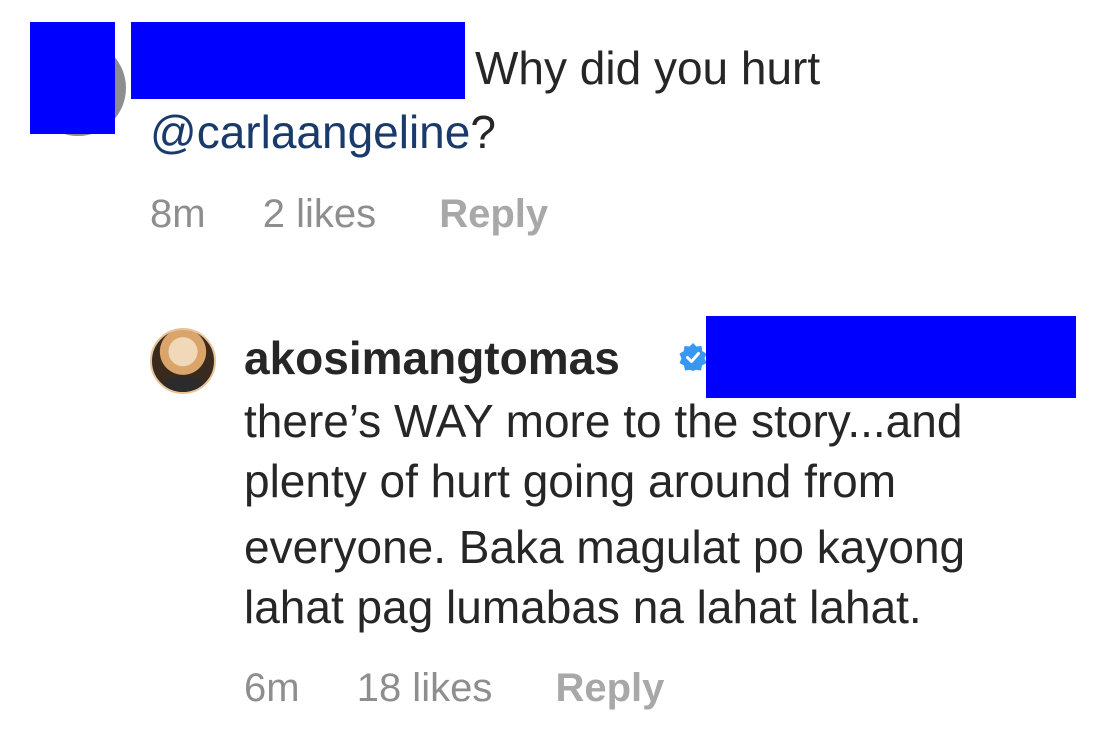 The height and width of the screenshot is (744, 1120). I want to click on reply-reply-button: Reply, so click(609, 688).